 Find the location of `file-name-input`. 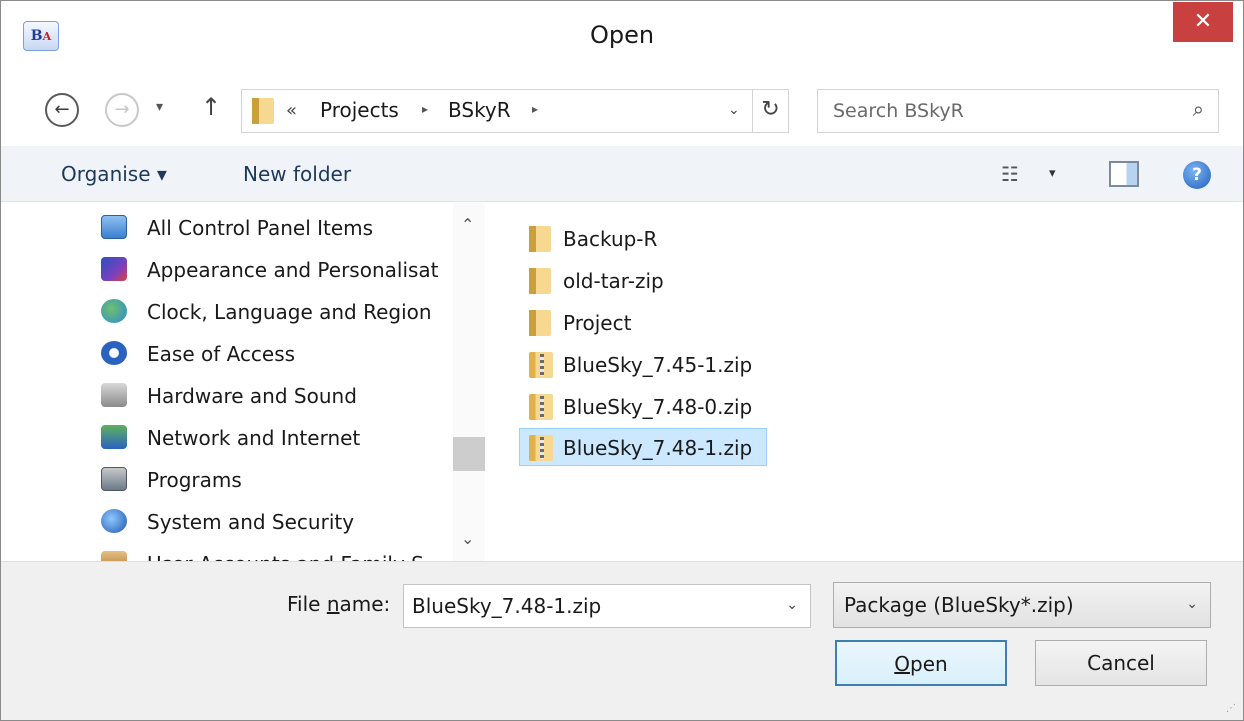

file-name-input is located at coordinates (584, 606).